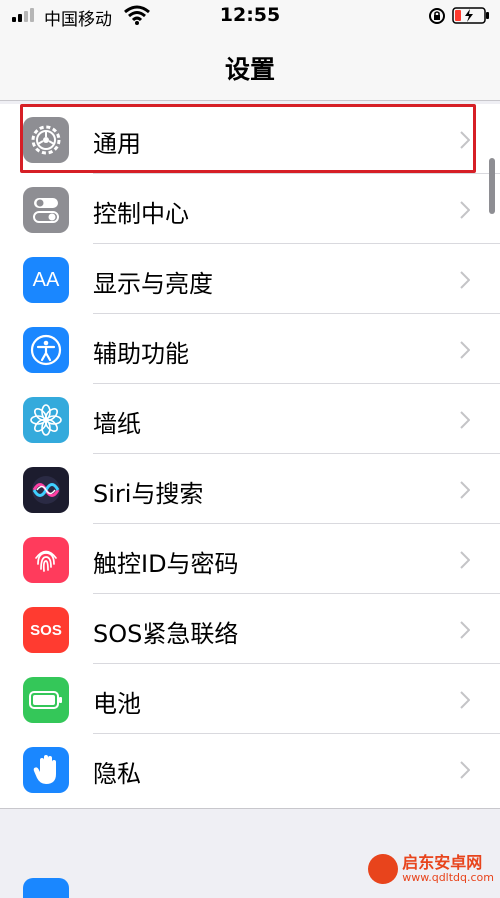 This screenshot has height=898, width=500. Describe the element at coordinates (166, 634) in the screenshot. I see `settings-item-label: SOS紧急联络` at that location.